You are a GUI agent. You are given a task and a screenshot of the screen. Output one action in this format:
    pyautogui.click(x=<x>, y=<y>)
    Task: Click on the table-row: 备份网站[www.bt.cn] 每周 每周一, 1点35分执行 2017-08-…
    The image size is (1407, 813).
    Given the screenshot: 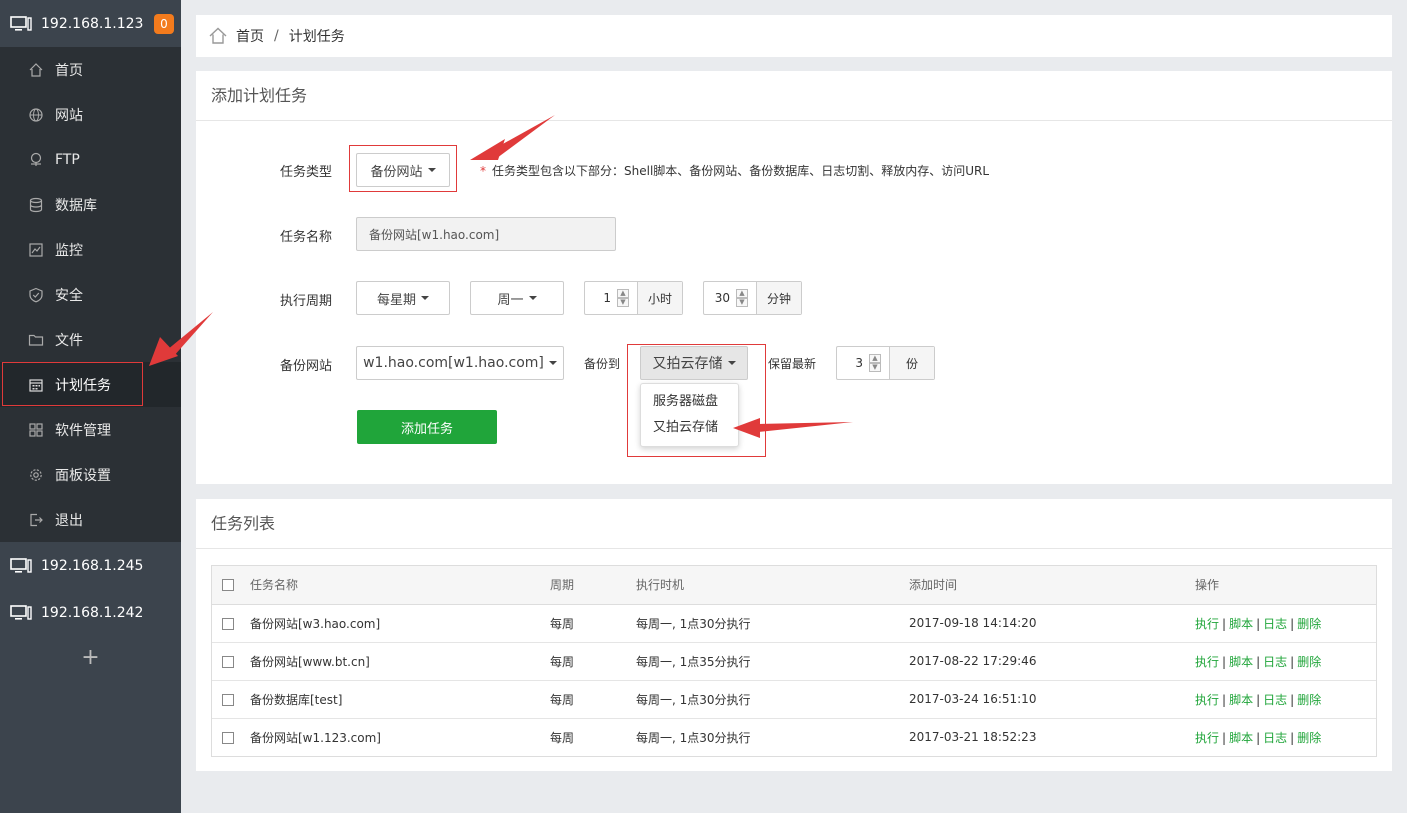 What is the action you would take?
    pyautogui.click(x=794, y=661)
    